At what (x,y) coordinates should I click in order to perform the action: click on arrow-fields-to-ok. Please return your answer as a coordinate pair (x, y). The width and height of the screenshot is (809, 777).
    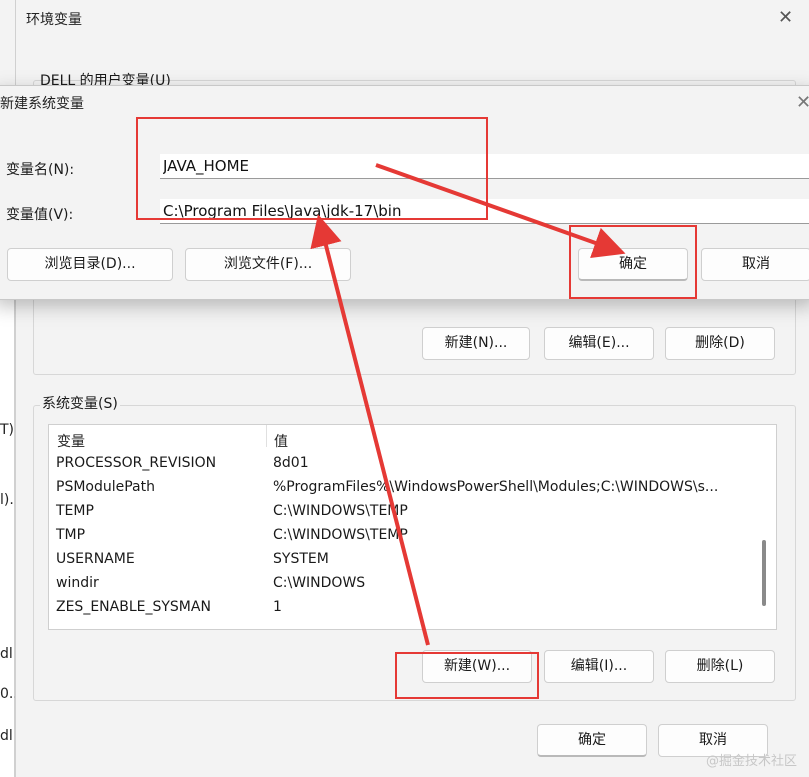
    Looking at the image, I should click on (500, 211).